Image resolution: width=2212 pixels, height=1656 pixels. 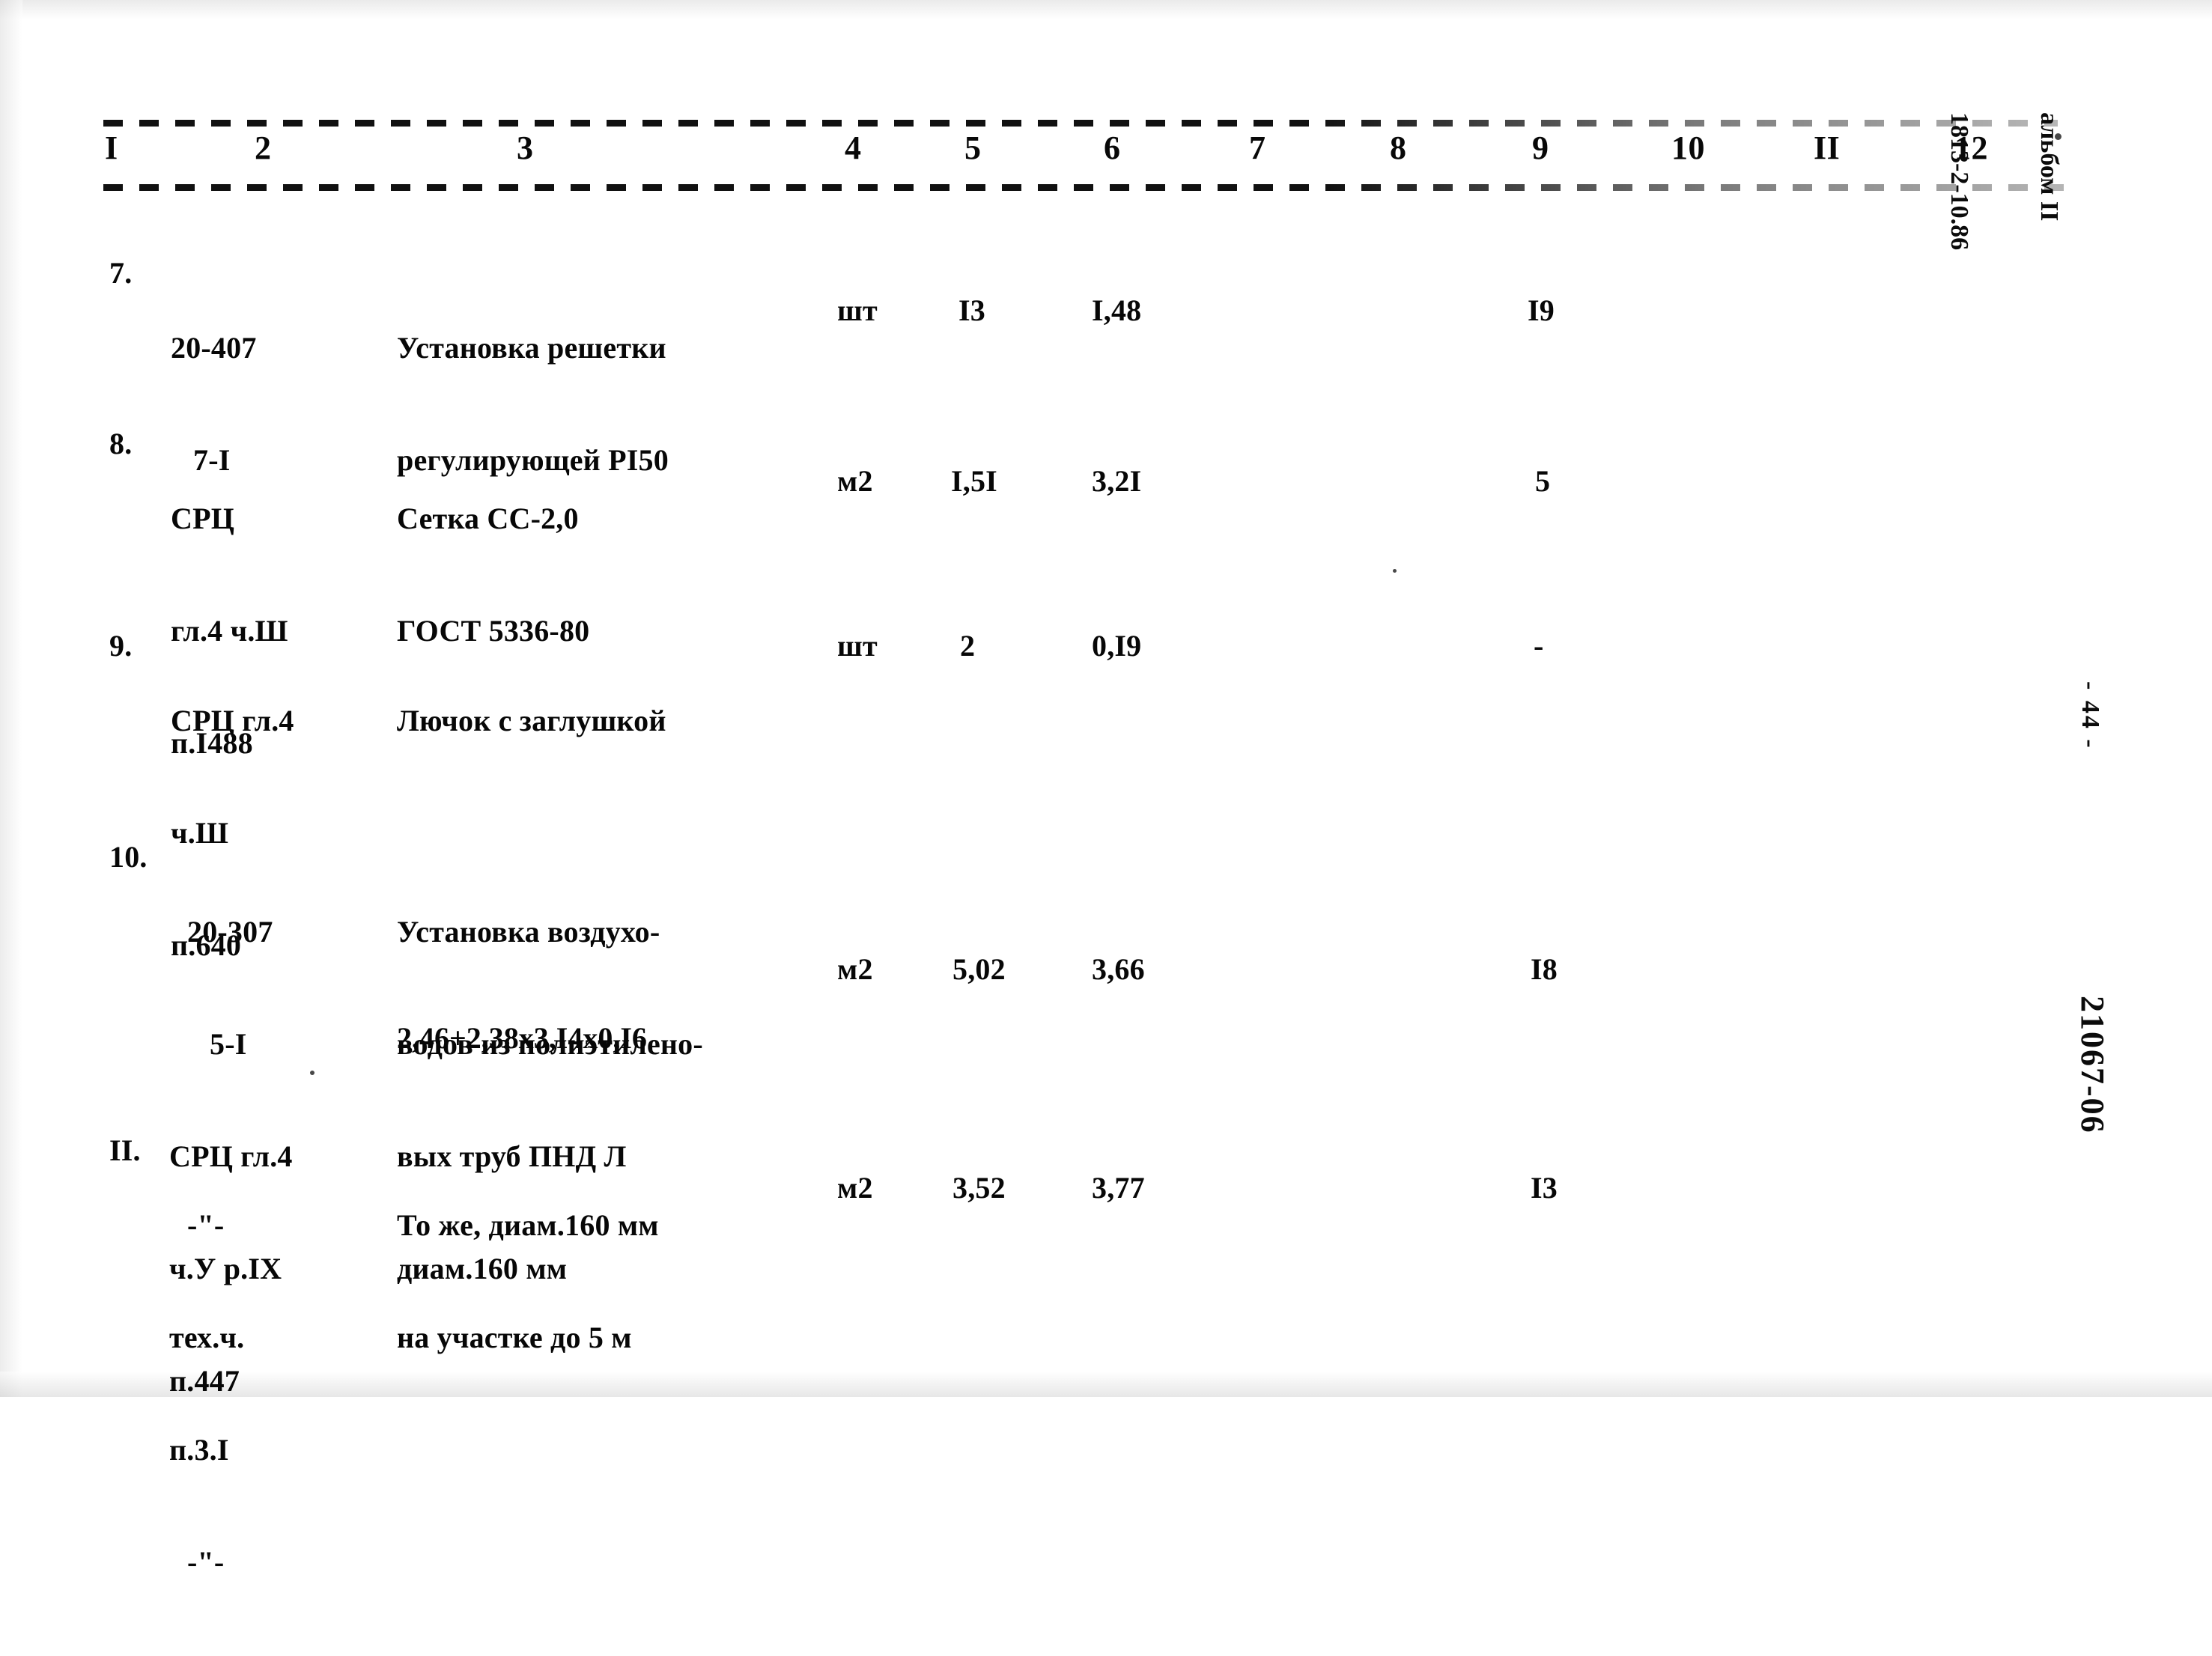 What do you see at coordinates (528, 1225) in the screenshot?
I see `row-description-line: То же, диам.160 мм` at bounding box center [528, 1225].